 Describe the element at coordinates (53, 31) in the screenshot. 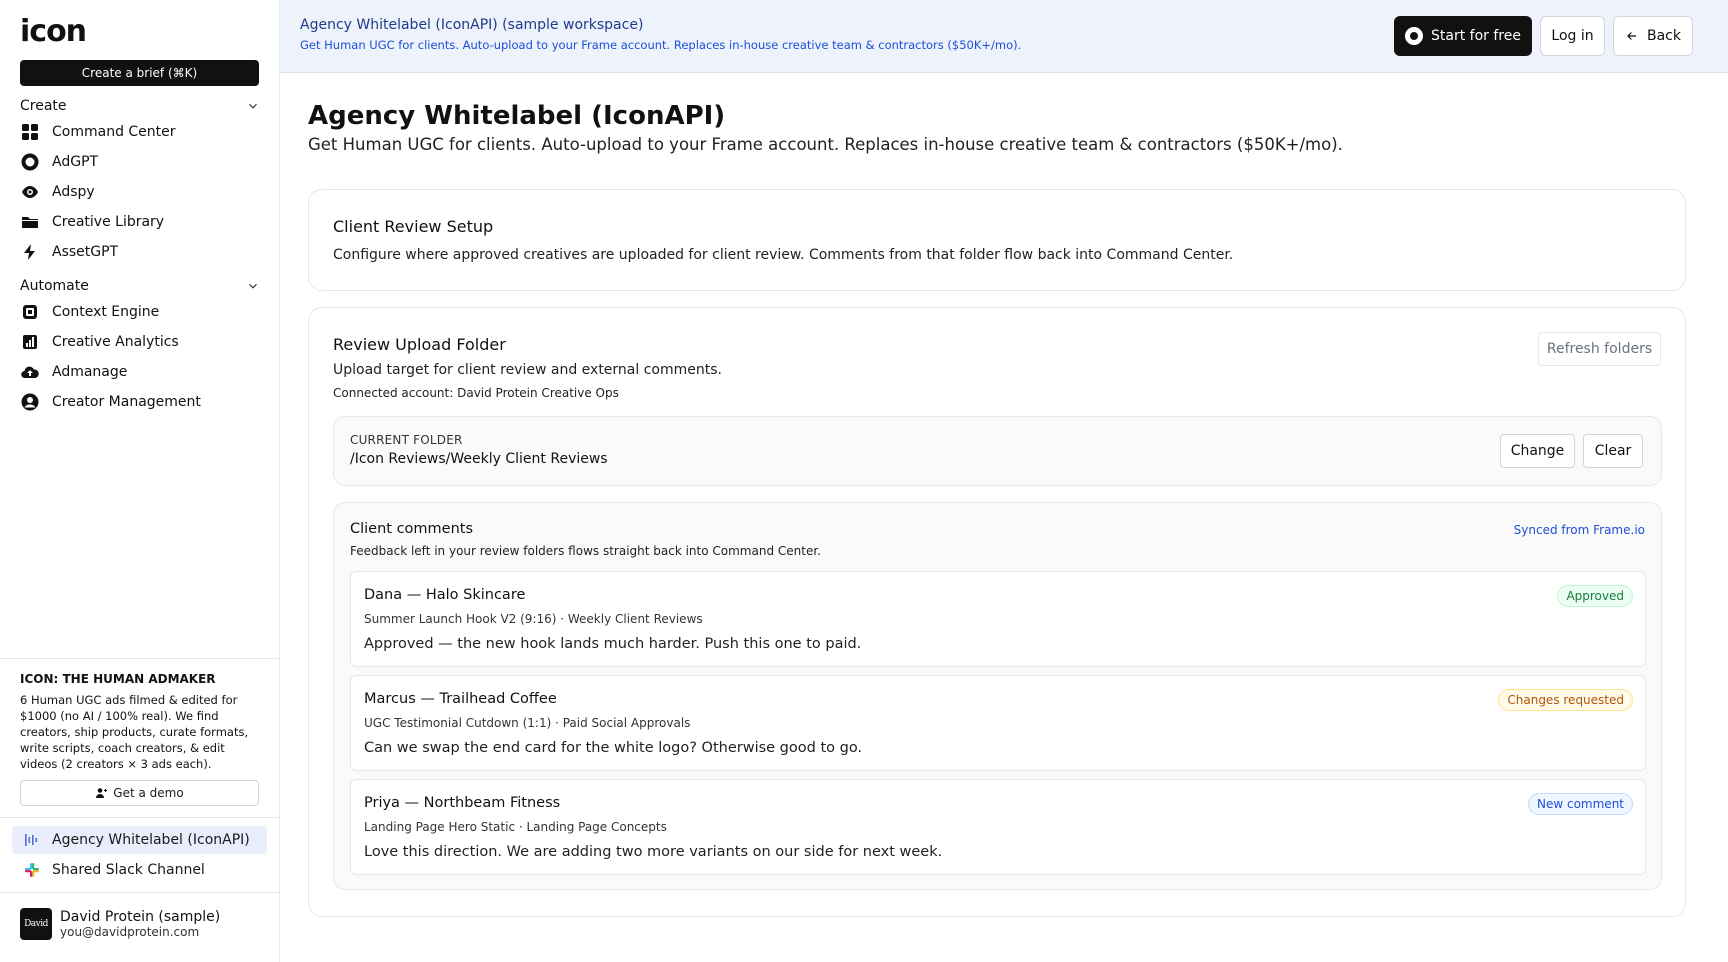

I see `logo: icon` at that location.